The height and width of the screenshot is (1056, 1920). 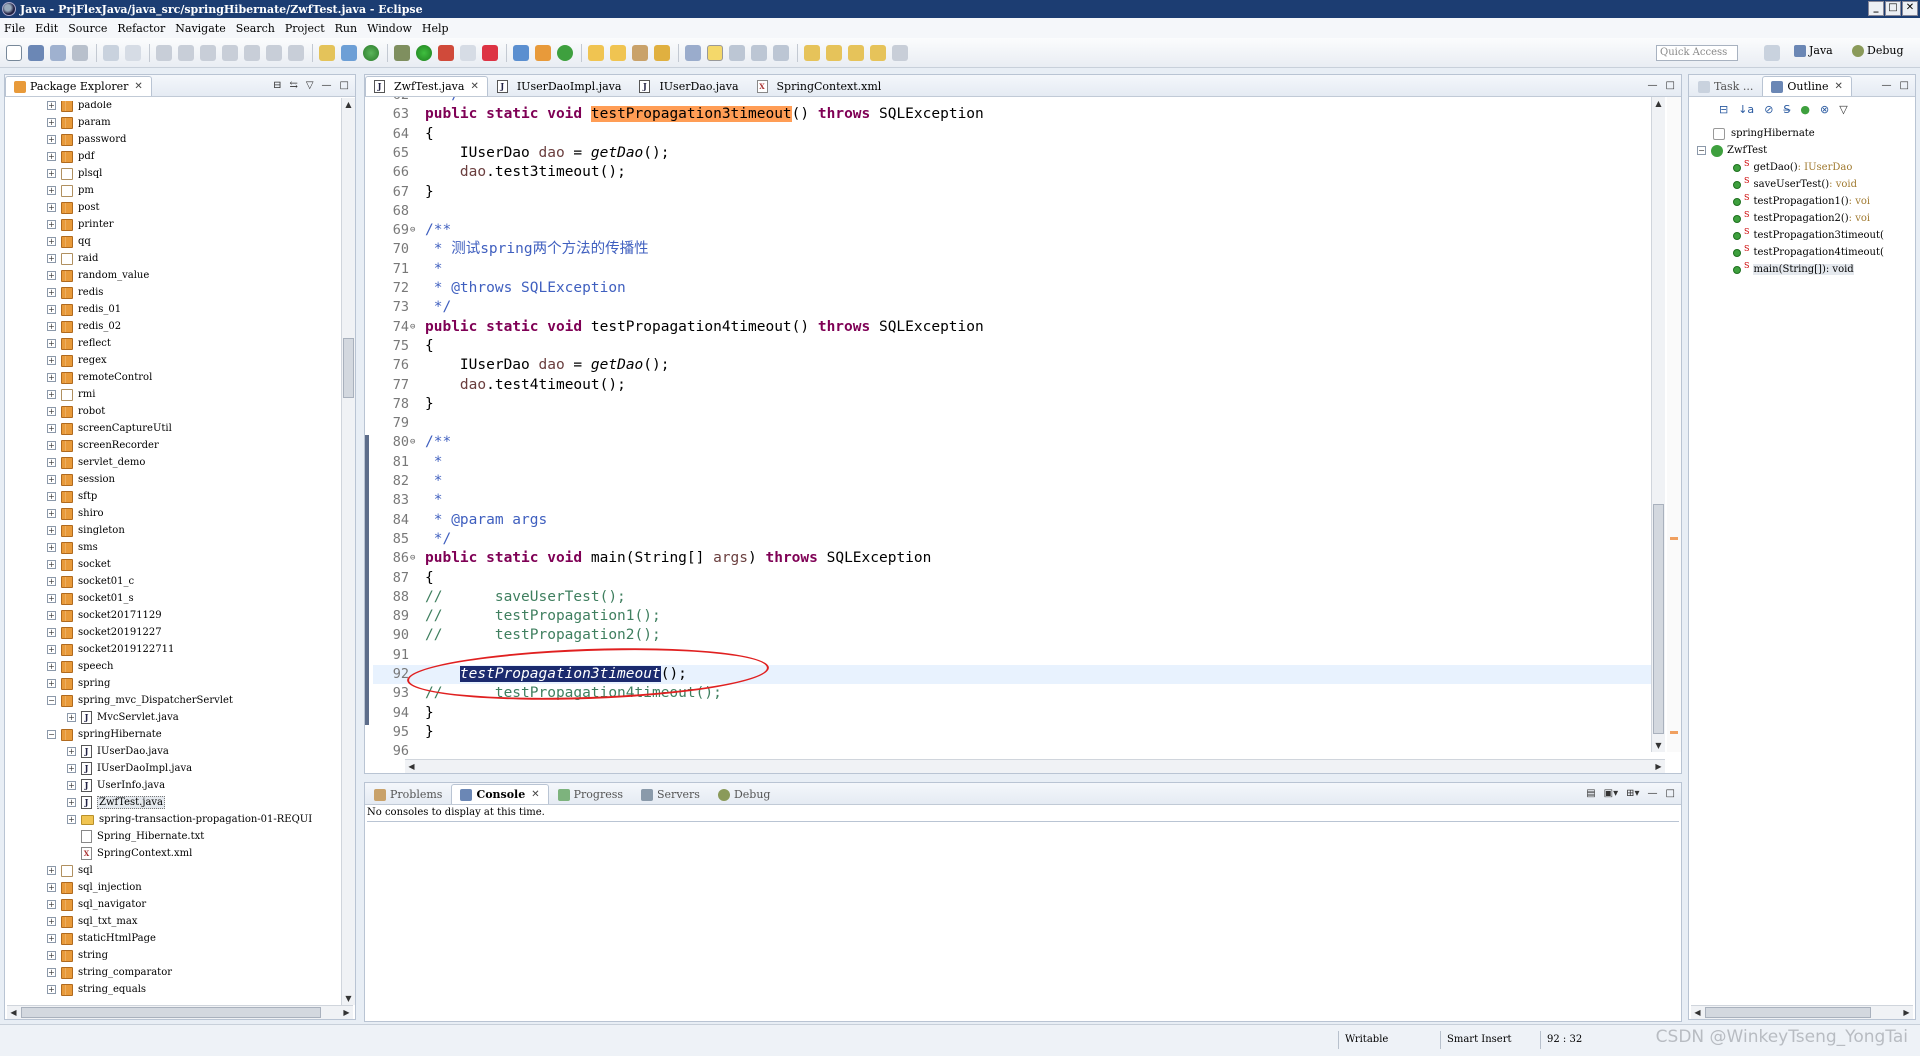 I want to click on show-whitespace-icon, so click(x=759, y=52).